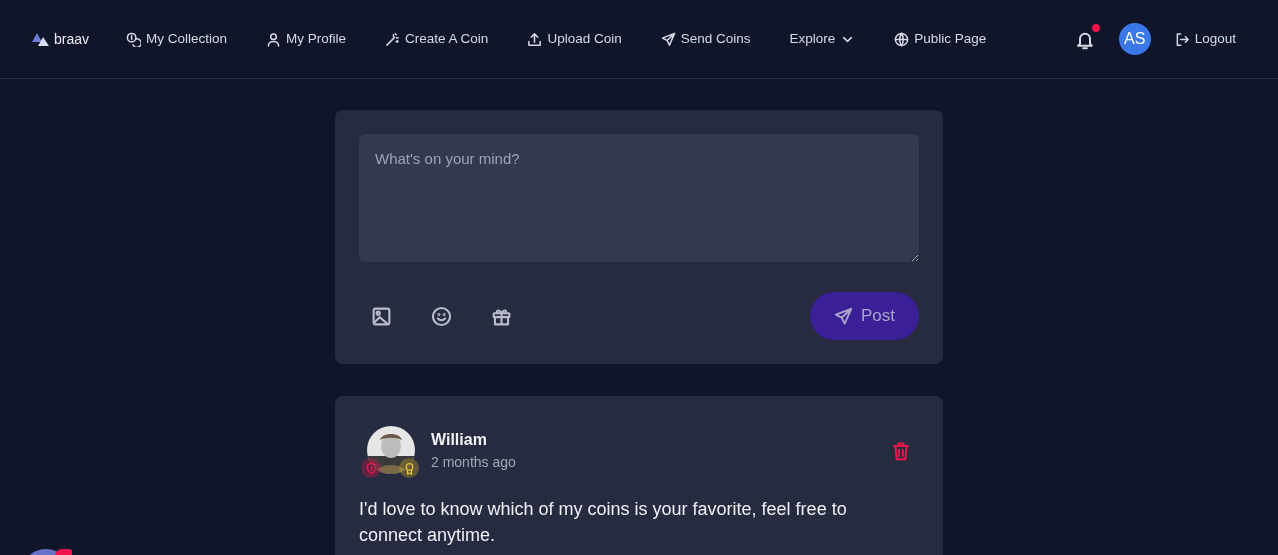 This screenshot has width=1278, height=555. Describe the element at coordinates (535, 39) in the screenshot. I see `upload-icon` at that location.